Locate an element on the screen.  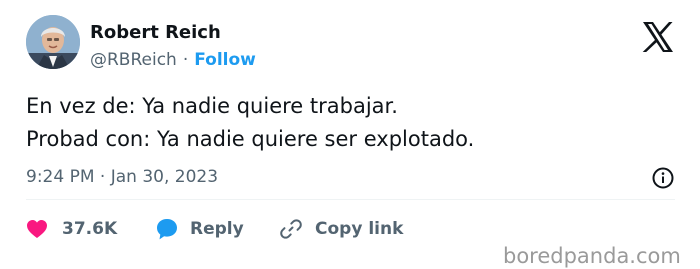
speech-bubble-icon is located at coordinates (167, 229).